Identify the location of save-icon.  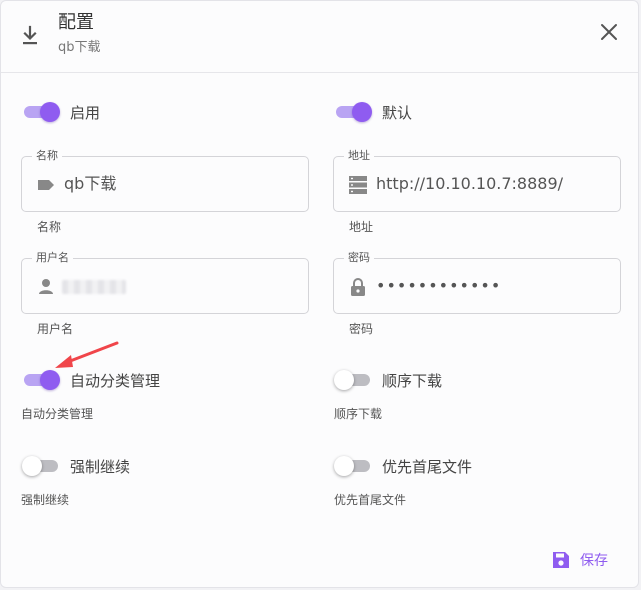
(561, 560).